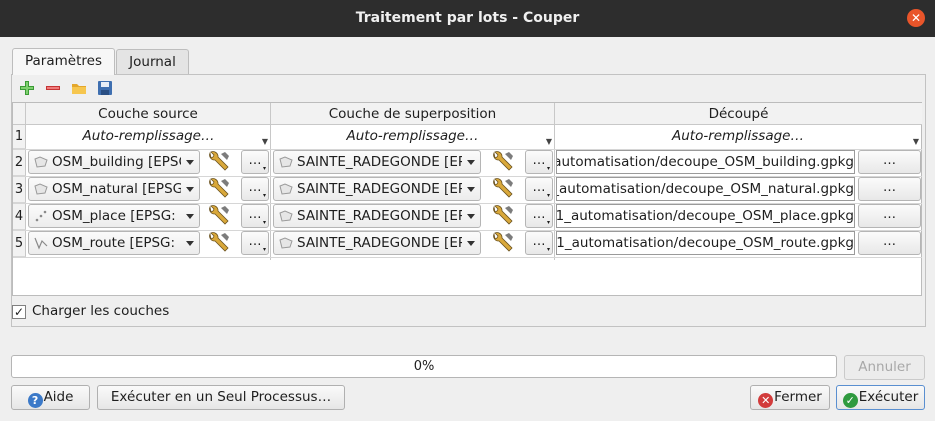 The height and width of the screenshot is (421, 935). Describe the element at coordinates (19, 216) in the screenshot. I see `row-number: 4` at that location.